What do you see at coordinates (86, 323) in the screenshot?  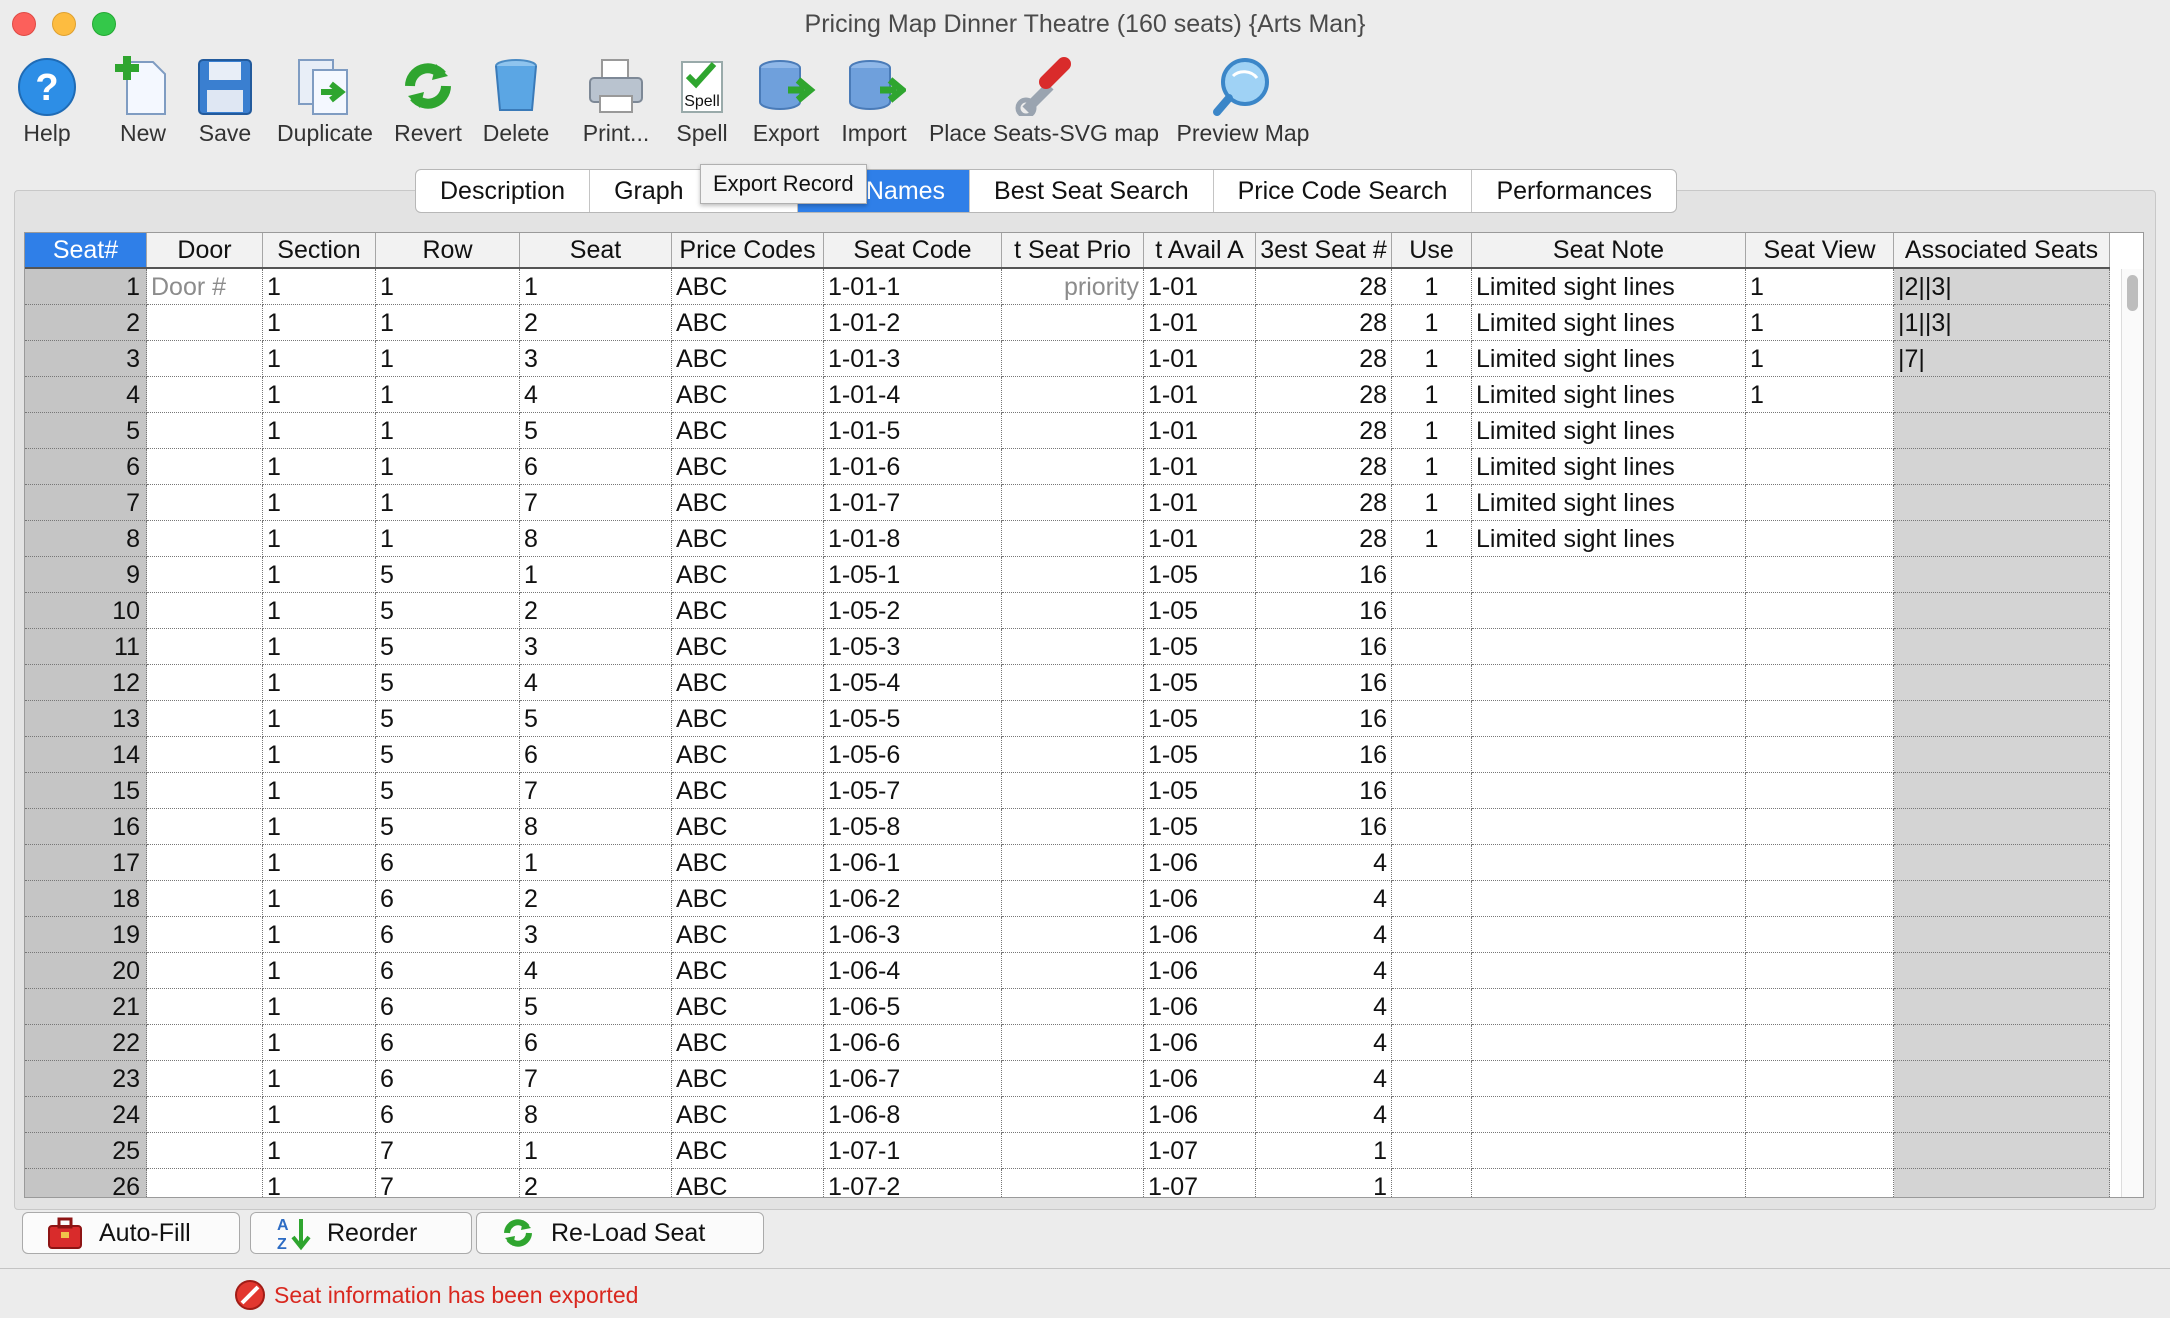 I see `cell-seat: 2` at bounding box center [86, 323].